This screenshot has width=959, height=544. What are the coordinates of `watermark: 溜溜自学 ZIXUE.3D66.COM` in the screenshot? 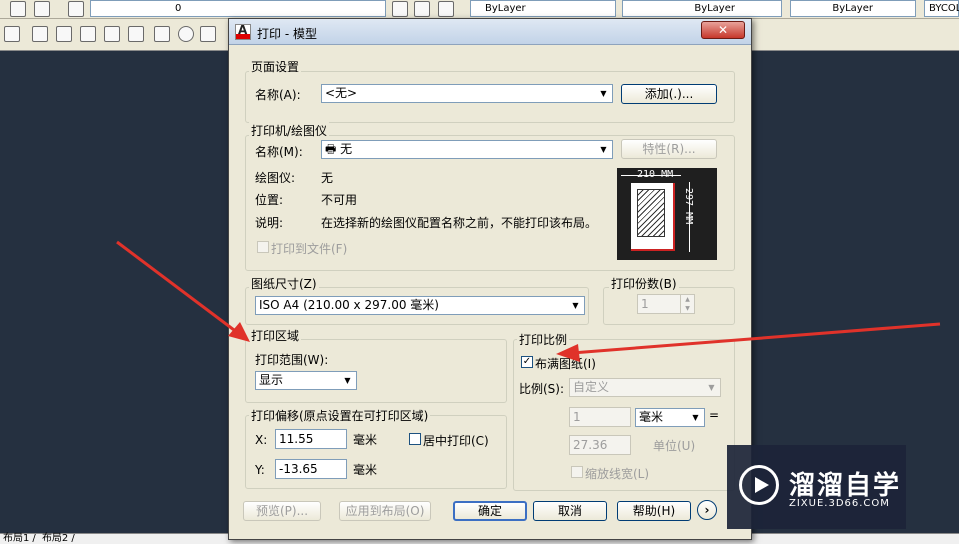 It's located at (816, 487).